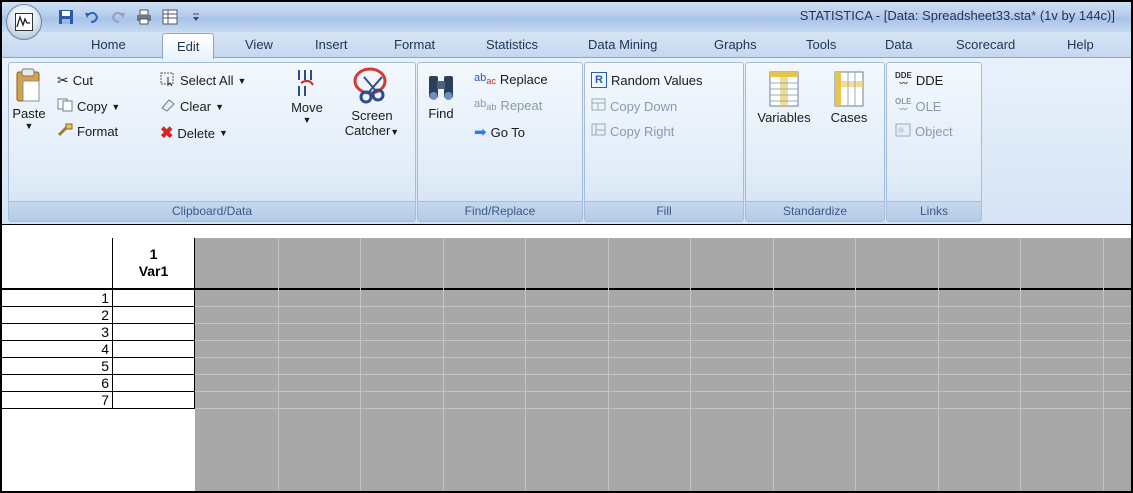 The width and height of the screenshot is (1133, 493). What do you see at coordinates (821, 44) in the screenshot?
I see `tab-tools: Tools` at bounding box center [821, 44].